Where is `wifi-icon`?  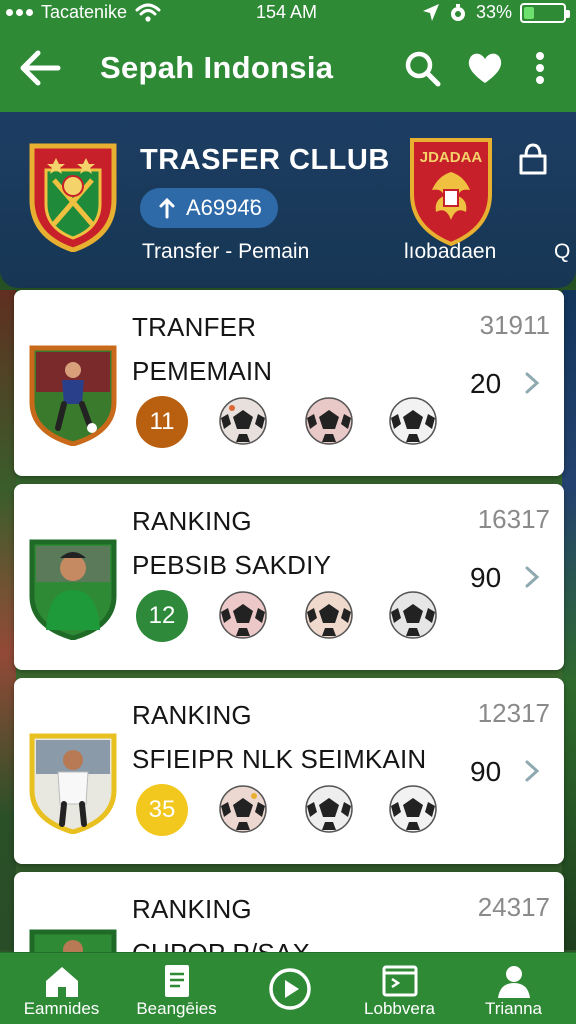 wifi-icon is located at coordinates (148, 12).